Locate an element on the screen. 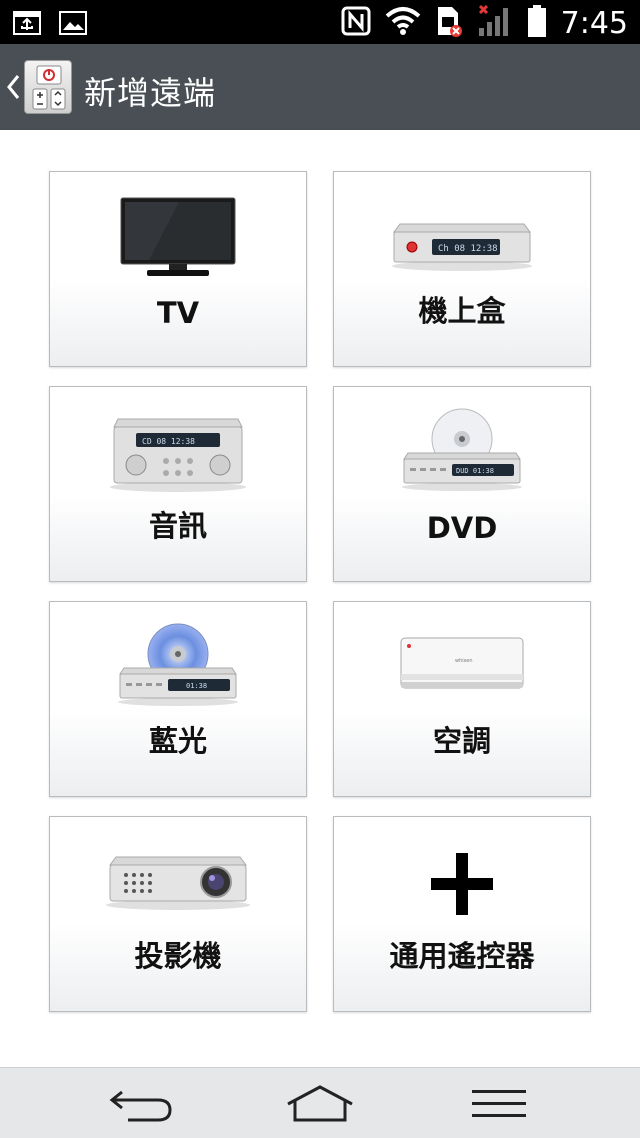 The image size is (640, 1138). sim-error-icon is located at coordinates (449, 23).